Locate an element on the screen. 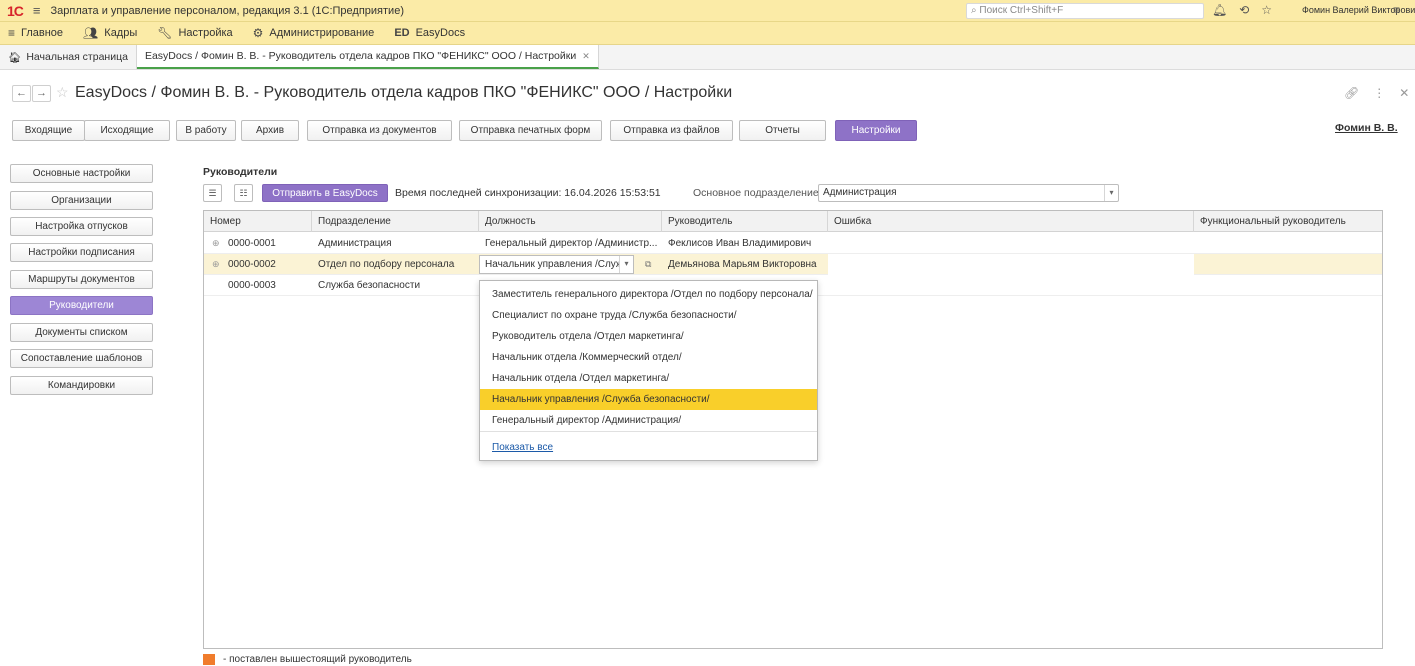  main-menu-icon: ≡ is located at coordinates (37, 10).